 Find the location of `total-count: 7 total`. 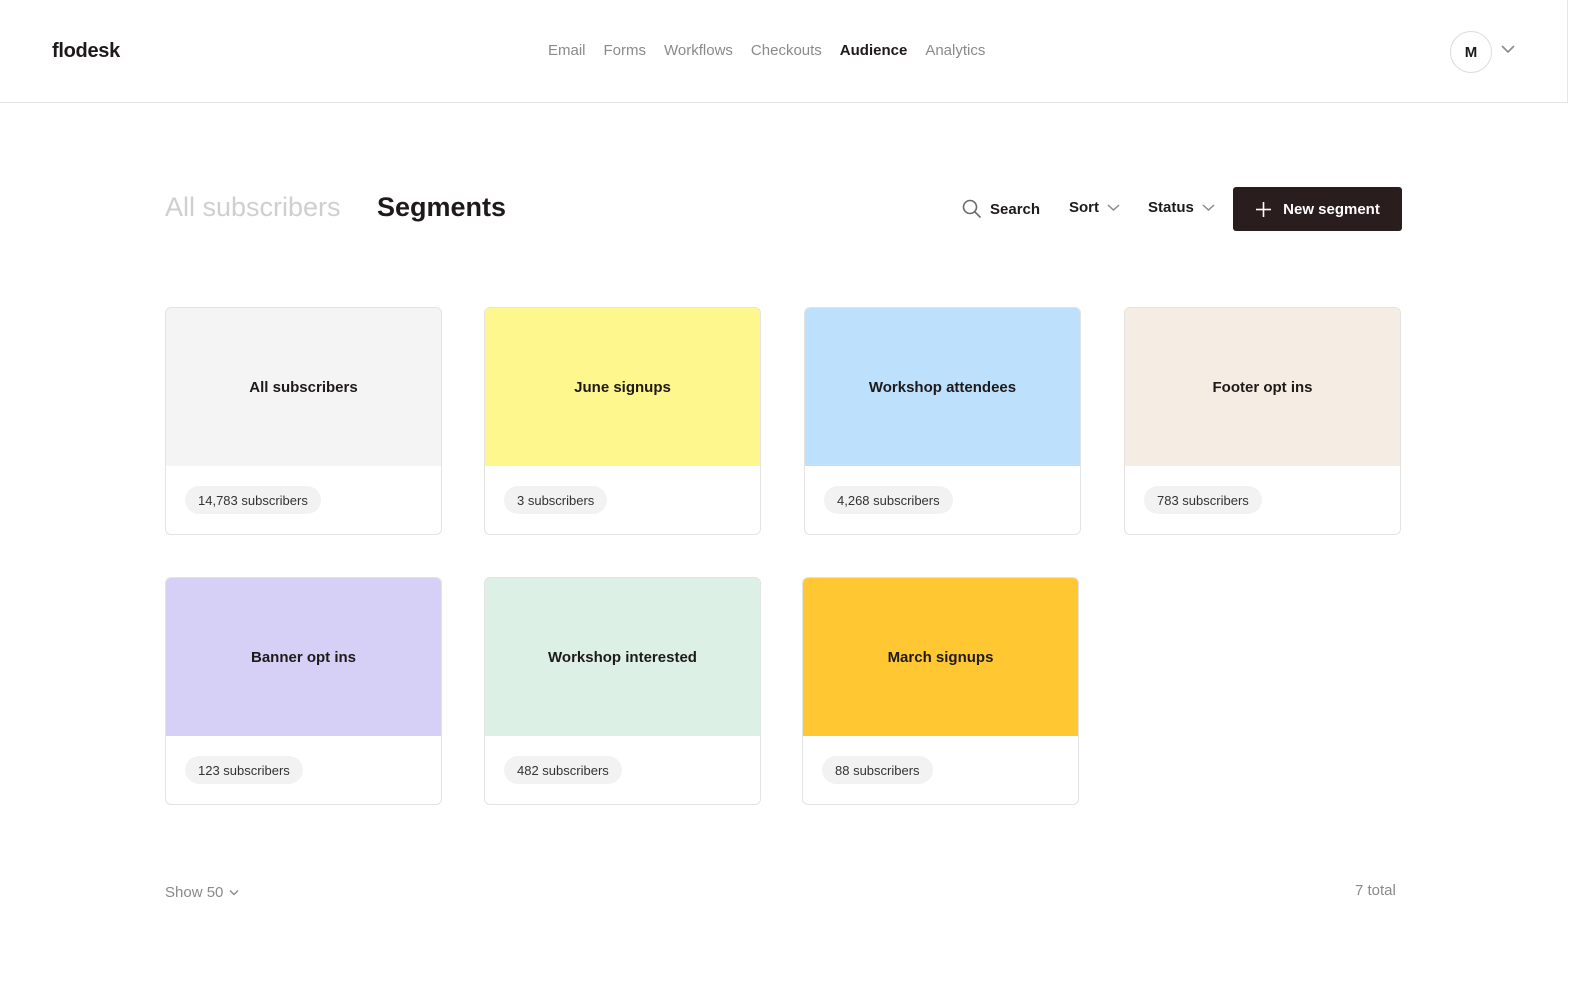

total-count: 7 total is located at coordinates (1375, 890).